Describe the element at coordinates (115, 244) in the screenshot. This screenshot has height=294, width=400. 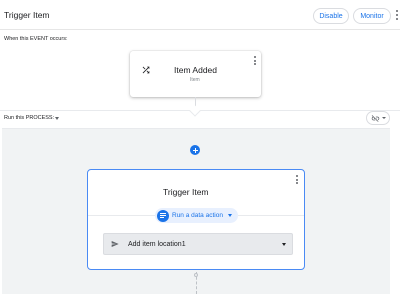
I see `send-icon` at that location.